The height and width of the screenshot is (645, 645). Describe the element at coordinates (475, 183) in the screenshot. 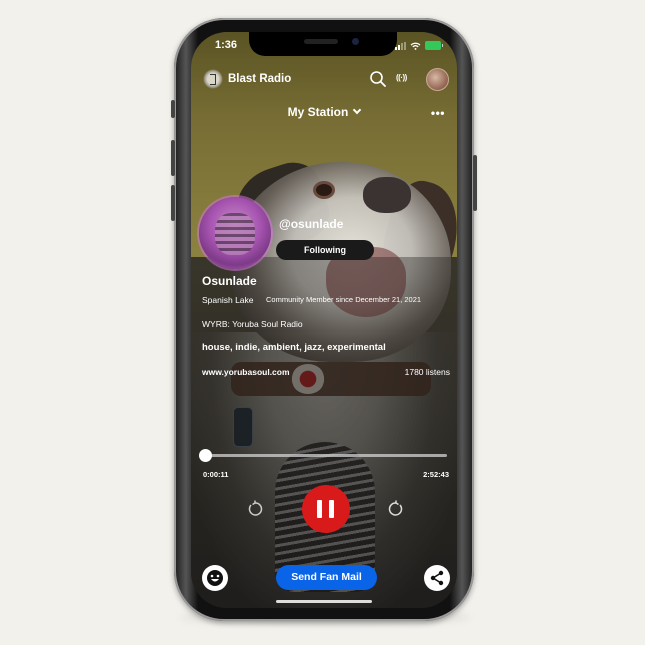

I see `power-button` at that location.